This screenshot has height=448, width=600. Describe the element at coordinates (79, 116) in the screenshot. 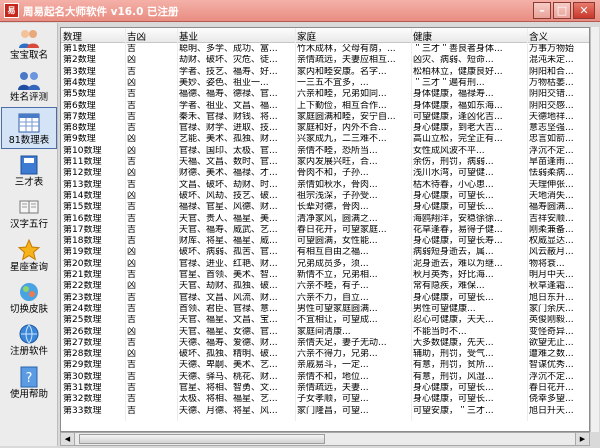

I see `table-cell: 第7数理` at that location.